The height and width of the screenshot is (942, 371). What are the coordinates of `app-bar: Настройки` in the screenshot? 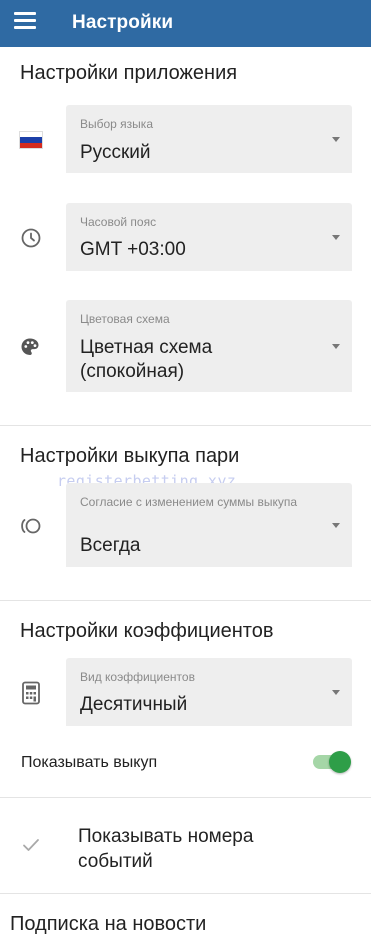 It's located at (185, 23).